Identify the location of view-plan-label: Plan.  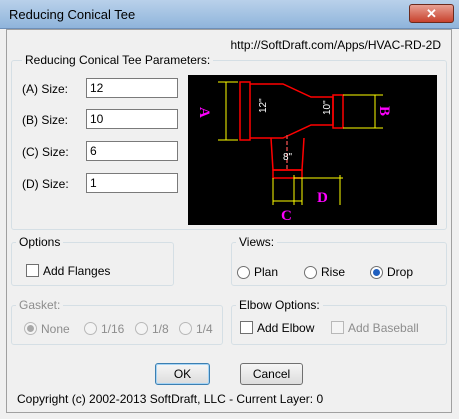
(266, 272).